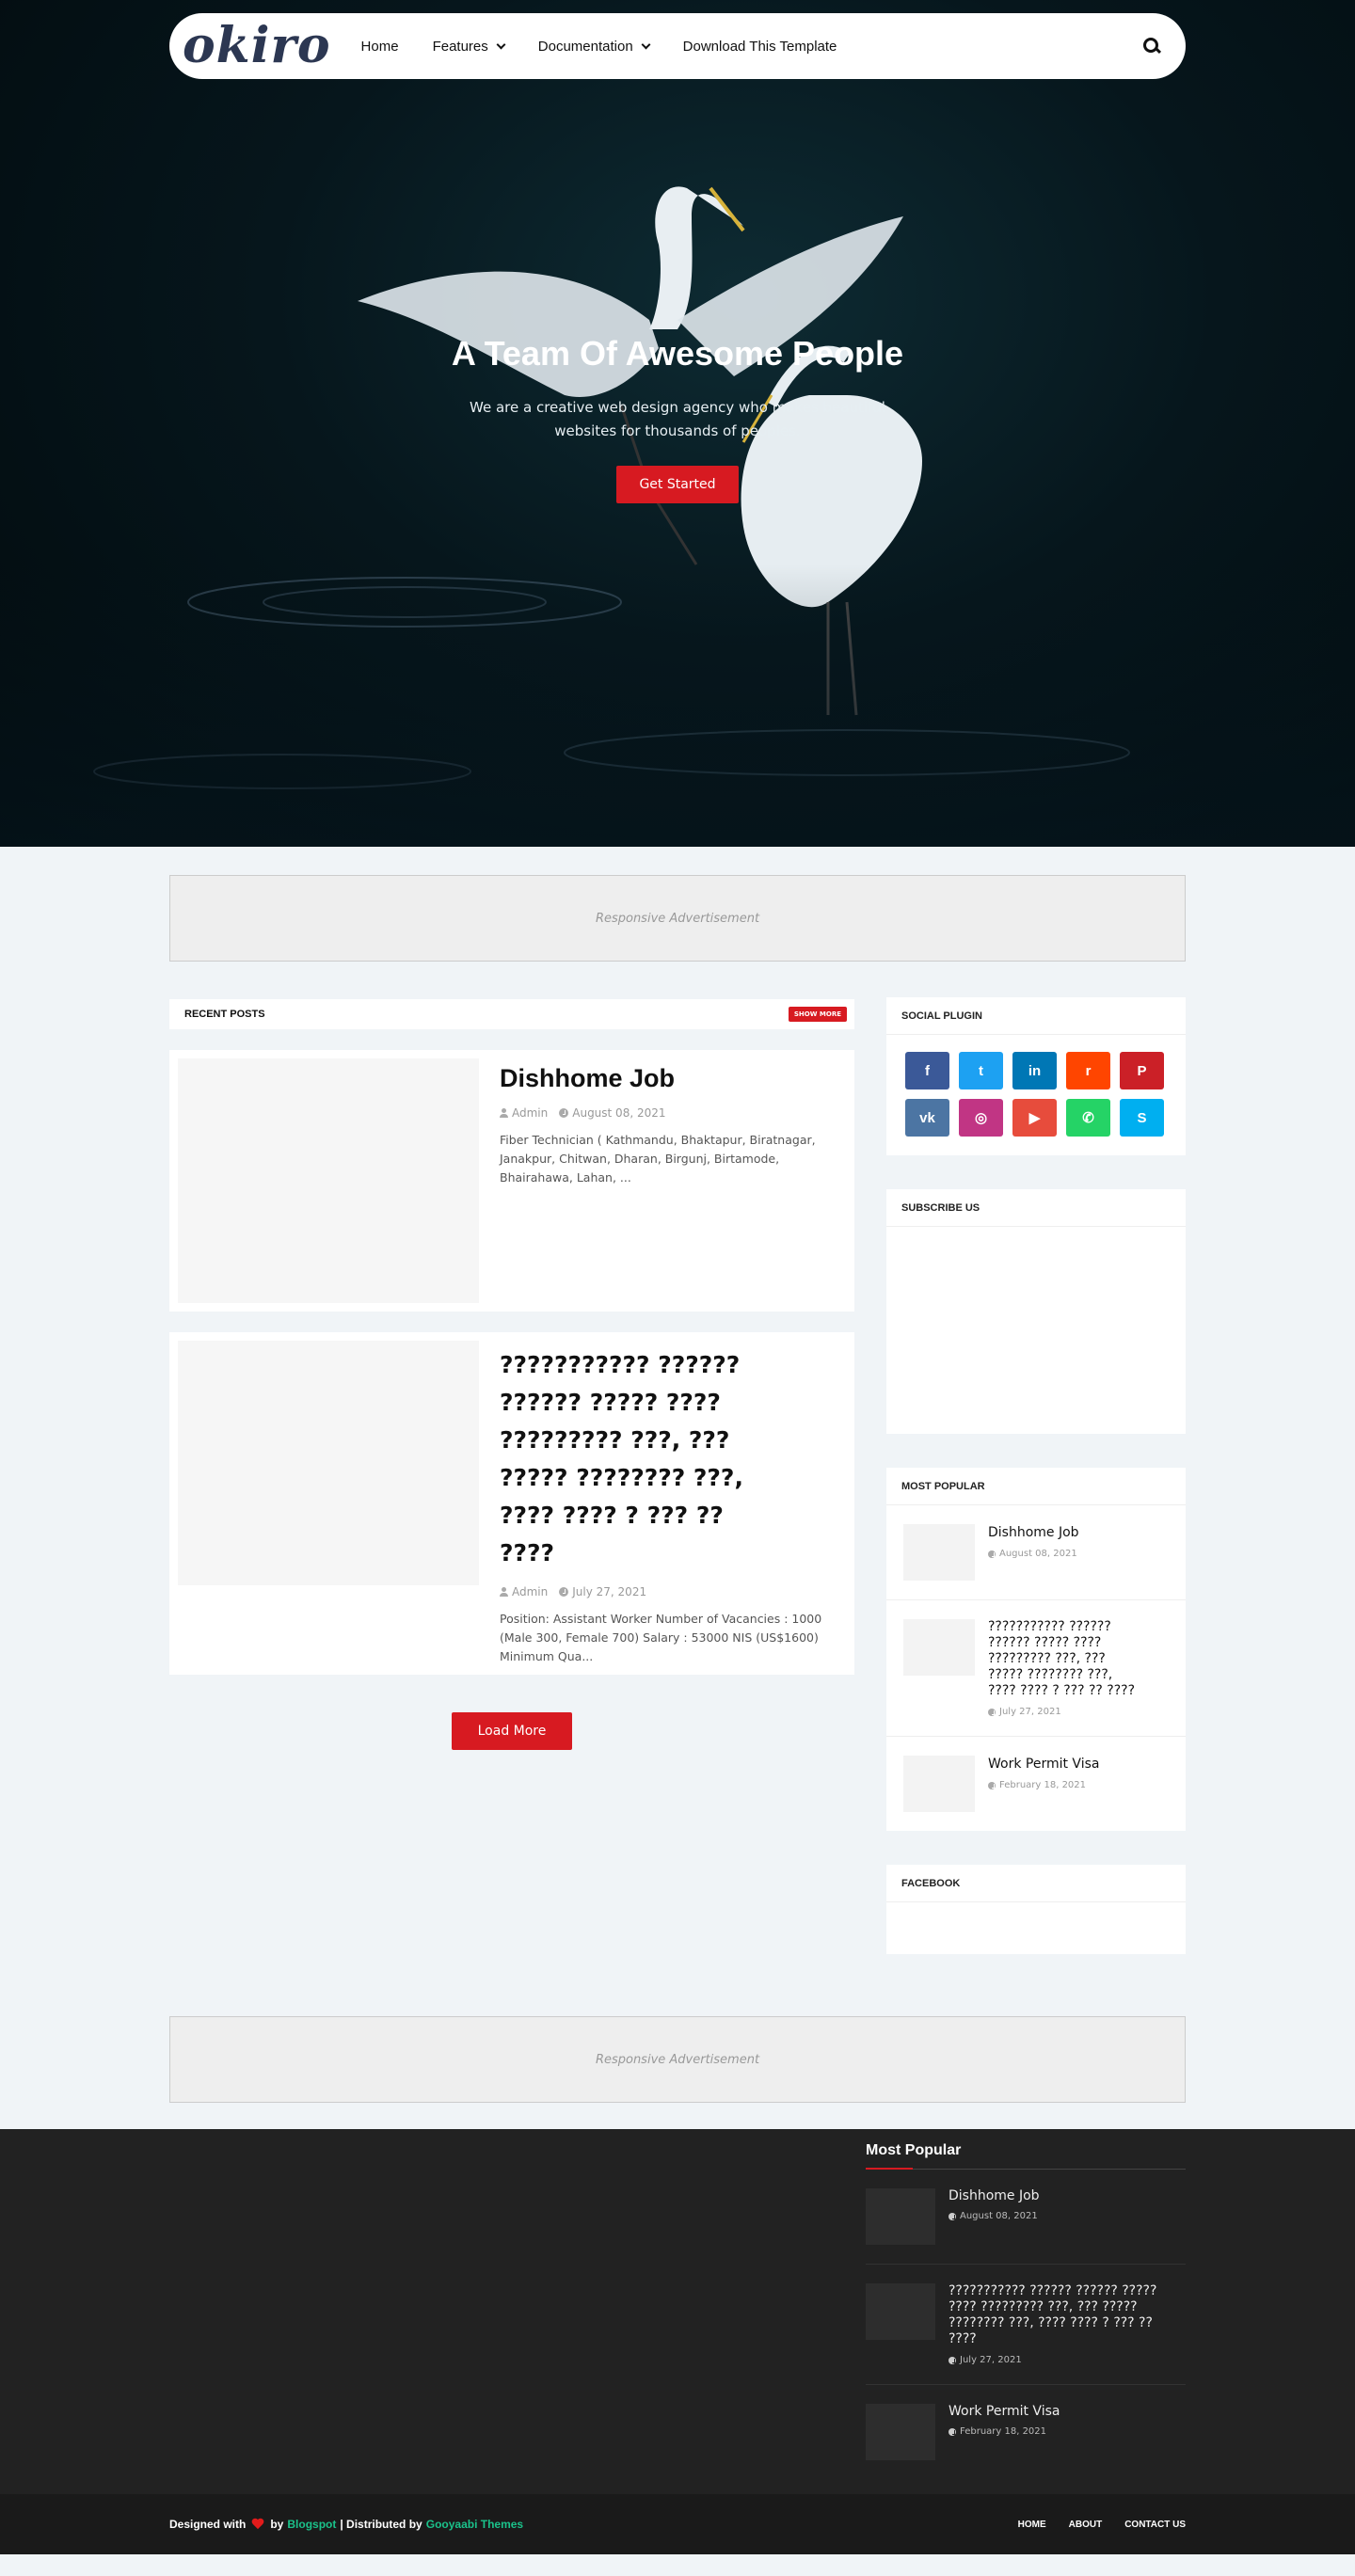  I want to click on footer-item-title: Dishhome Job, so click(994, 2196).